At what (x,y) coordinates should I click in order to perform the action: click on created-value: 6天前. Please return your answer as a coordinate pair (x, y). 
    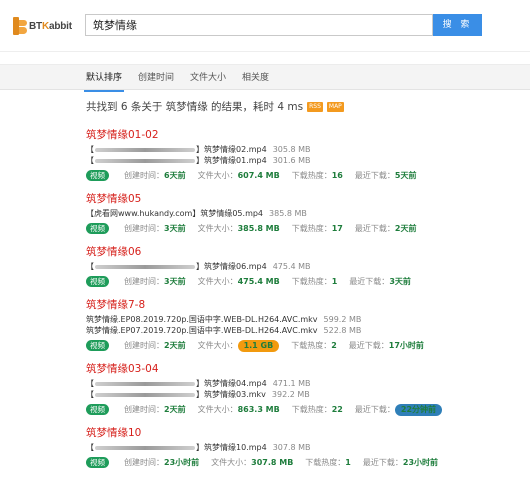
    Looking at the image, I should click on (175, 175).